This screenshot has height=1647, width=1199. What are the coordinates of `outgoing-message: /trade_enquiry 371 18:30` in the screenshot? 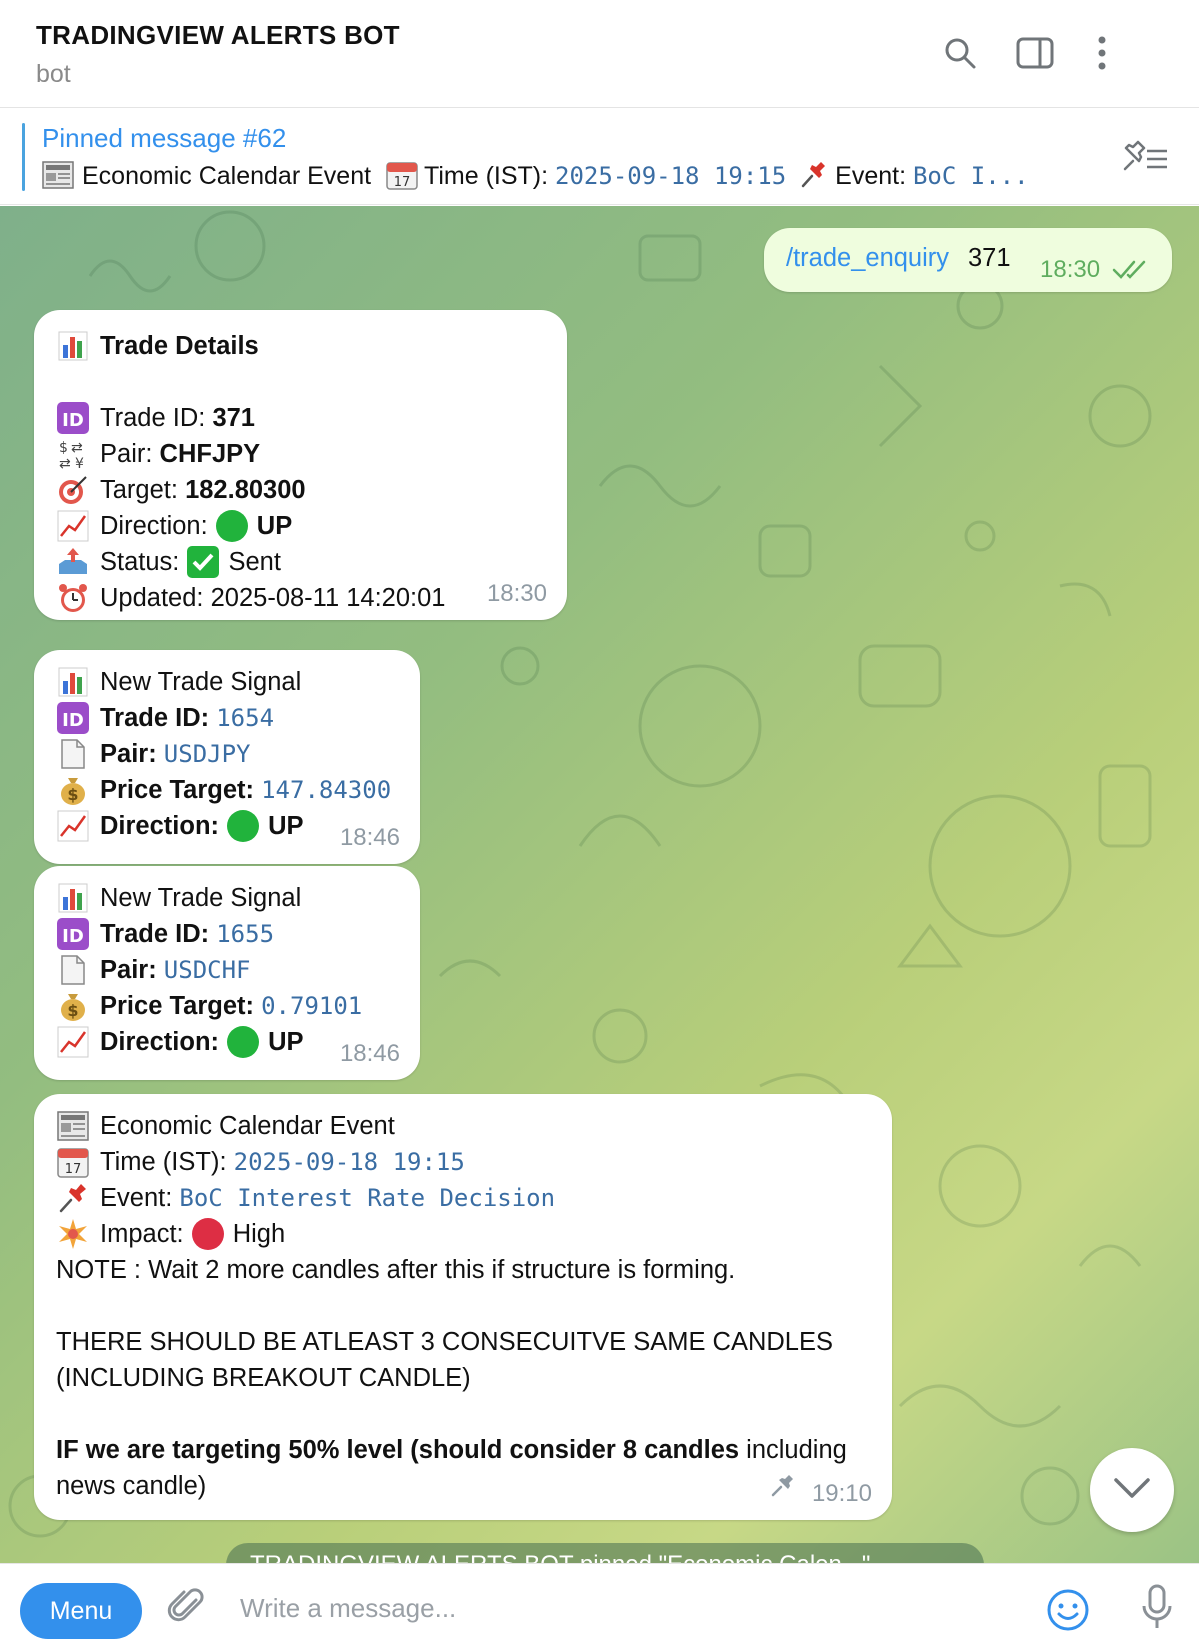 It's located at (968, 260).